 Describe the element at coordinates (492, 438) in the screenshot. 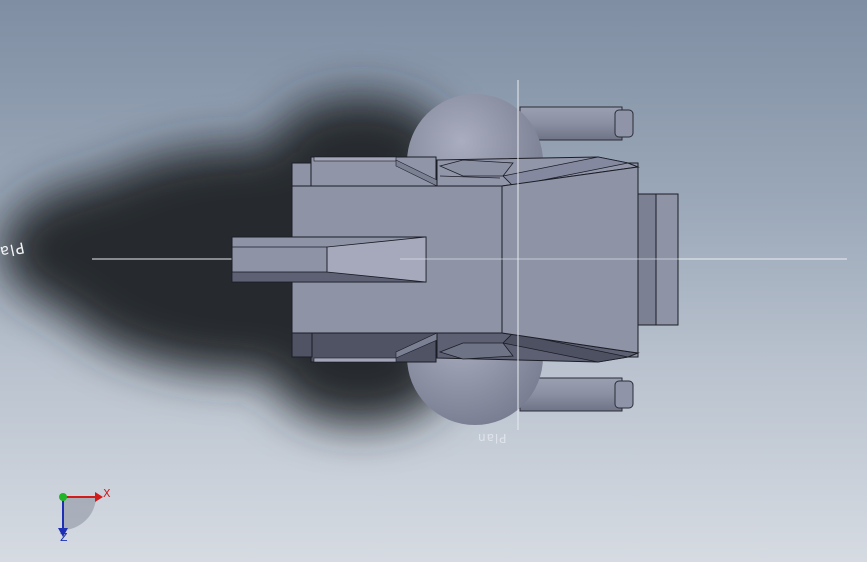

I see `plane-label-secondary: Plan` at that location.